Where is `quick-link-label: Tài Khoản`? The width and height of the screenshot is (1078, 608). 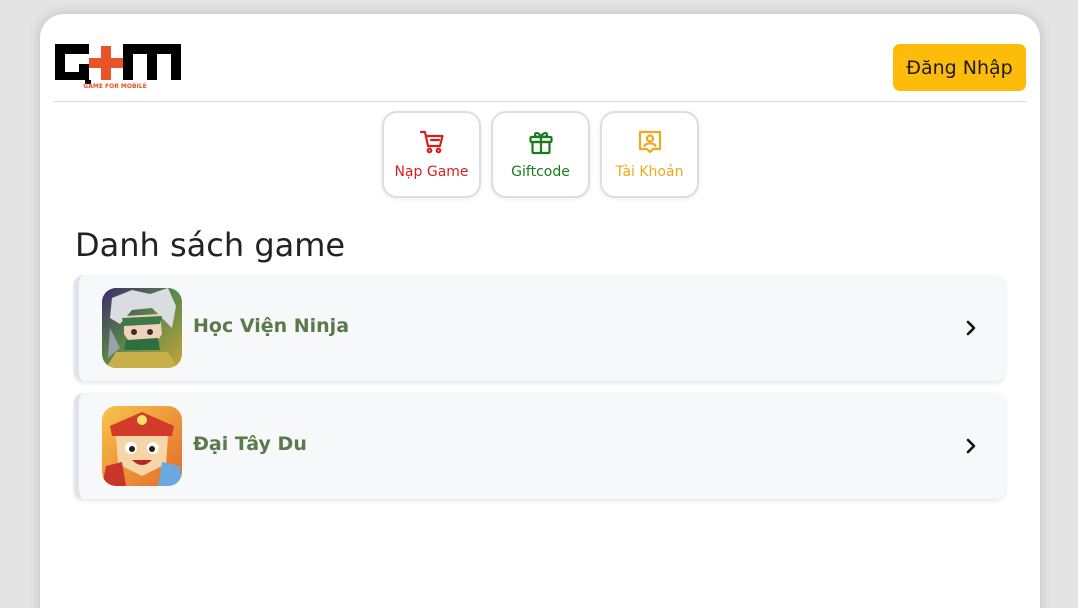 quick-link-label: Tài Khoản is located at coordinates (649, 172).